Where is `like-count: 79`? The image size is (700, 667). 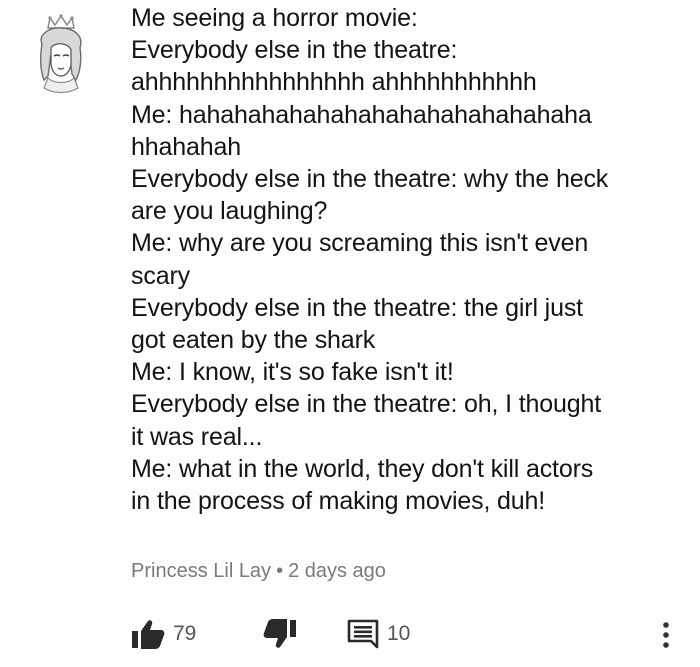
like-count: 79 is located at coordinates (185, 633).